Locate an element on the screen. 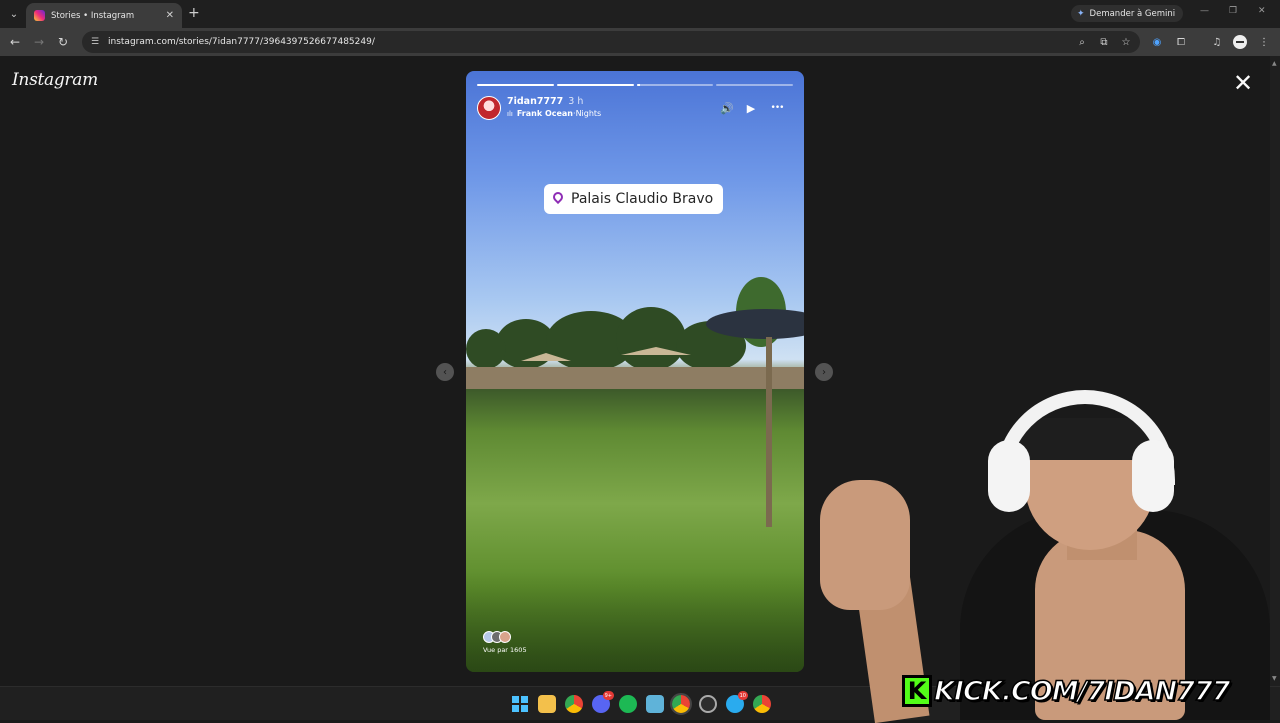 This screenshot has height=723, width=1280. extensions-puzzle-icon: ⧠ is located at coordinates (1181, 42).